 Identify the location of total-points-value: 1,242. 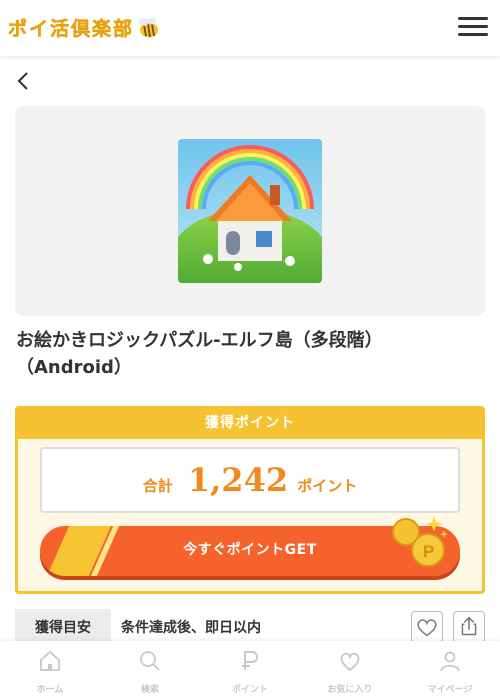
(238, 480).